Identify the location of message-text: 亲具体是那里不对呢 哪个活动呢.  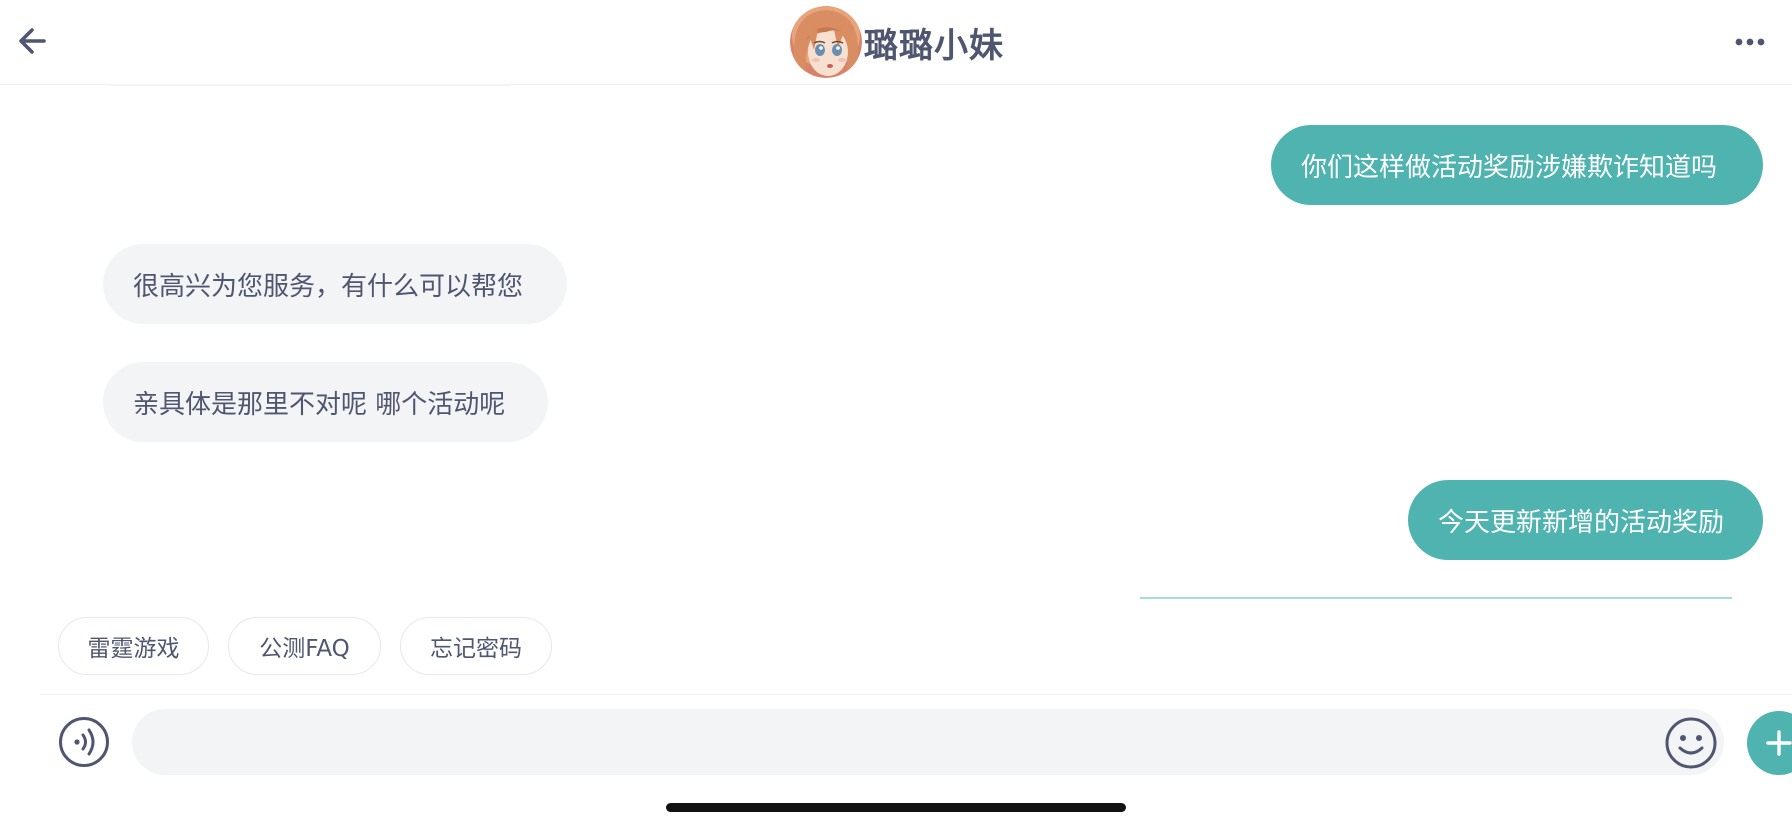
(319, 404).